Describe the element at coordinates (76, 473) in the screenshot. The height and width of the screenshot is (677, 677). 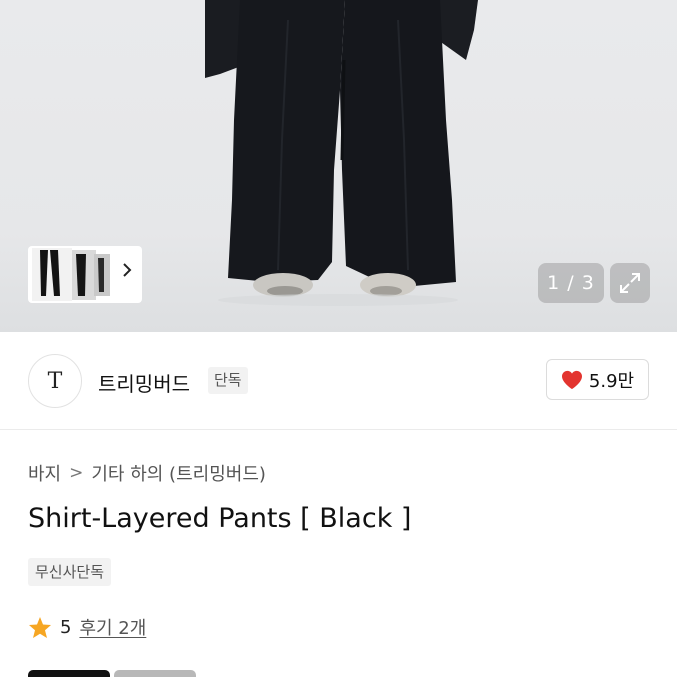
I see `chevron-right-icon: >` at that location.